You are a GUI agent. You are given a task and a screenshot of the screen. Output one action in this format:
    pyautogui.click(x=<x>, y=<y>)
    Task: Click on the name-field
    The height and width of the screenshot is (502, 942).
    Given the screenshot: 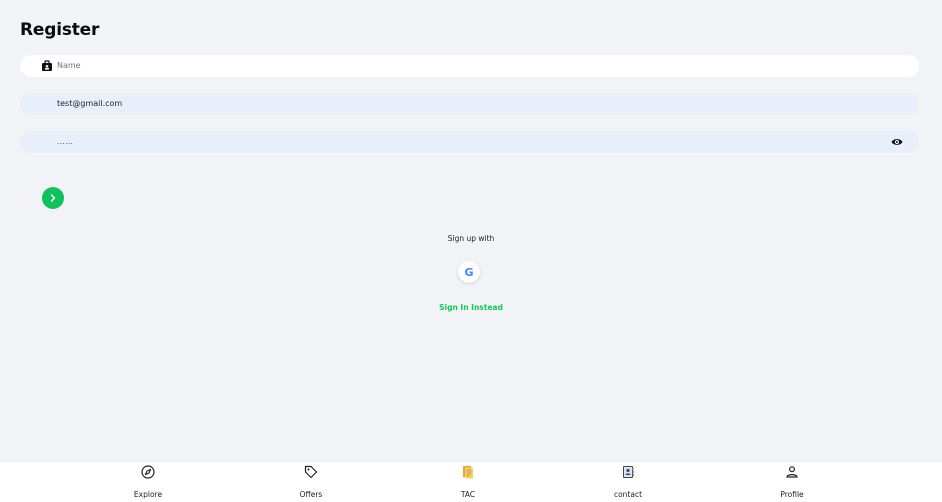 What is the action you would take?
    pyautogui.click(x=469, y=66)
    